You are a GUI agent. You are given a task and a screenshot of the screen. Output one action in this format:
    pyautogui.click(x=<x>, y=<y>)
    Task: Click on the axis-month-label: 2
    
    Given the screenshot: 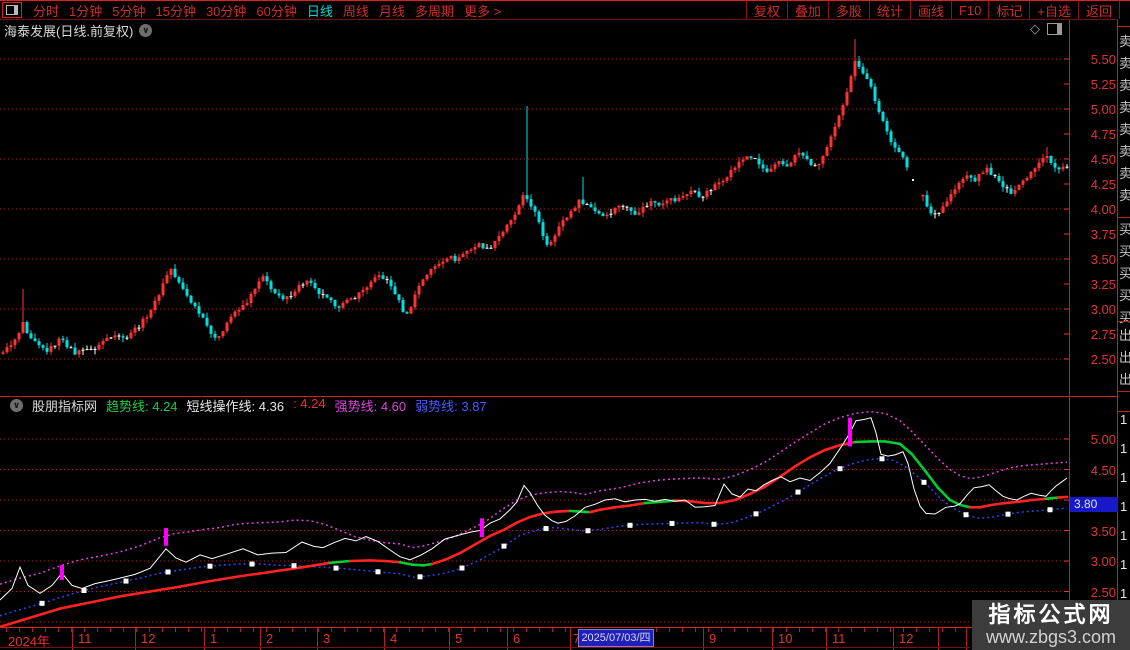 What is the action you would take?
    pyautogui.click(x=270, y=638)
    